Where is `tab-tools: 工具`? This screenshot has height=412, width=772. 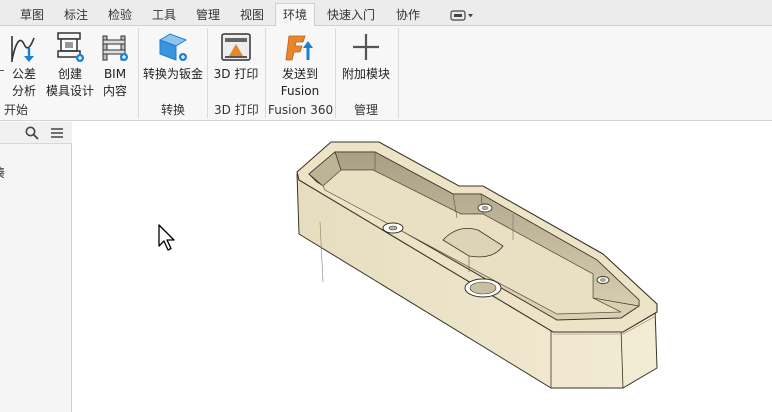 tab-tools: 工具 is located at coordinates (164, 15).